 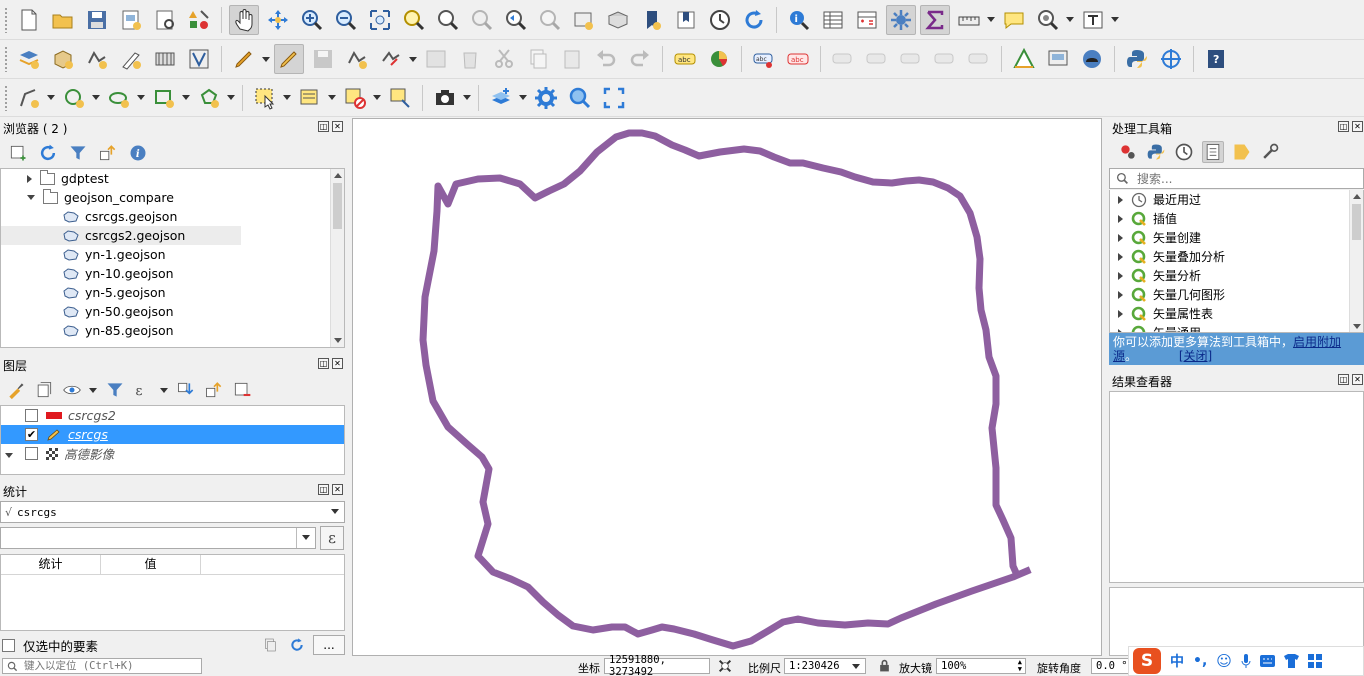 What do you see at coordinates (143, 390) in the screenshot?
I see `filter-expression-icon: ε` at bounding box center [143, 390].